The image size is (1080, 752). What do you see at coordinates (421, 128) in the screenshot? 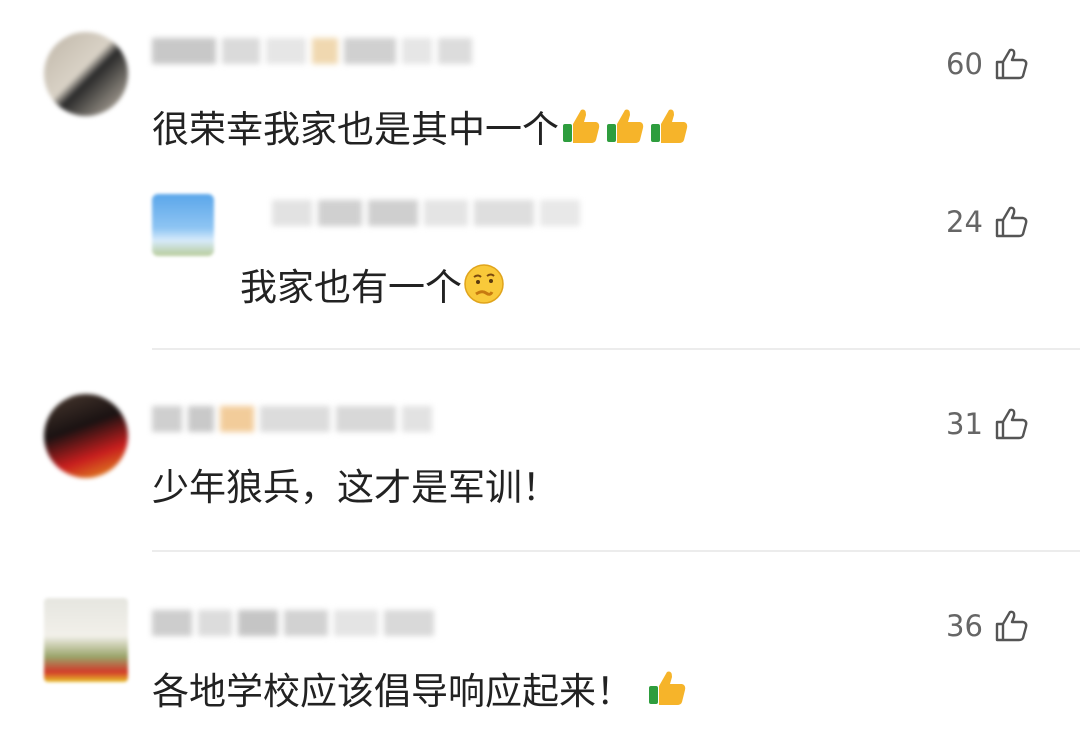
I see `comment-text: 很荣幸我家也是其中一个` at bounding box center [421, 128].